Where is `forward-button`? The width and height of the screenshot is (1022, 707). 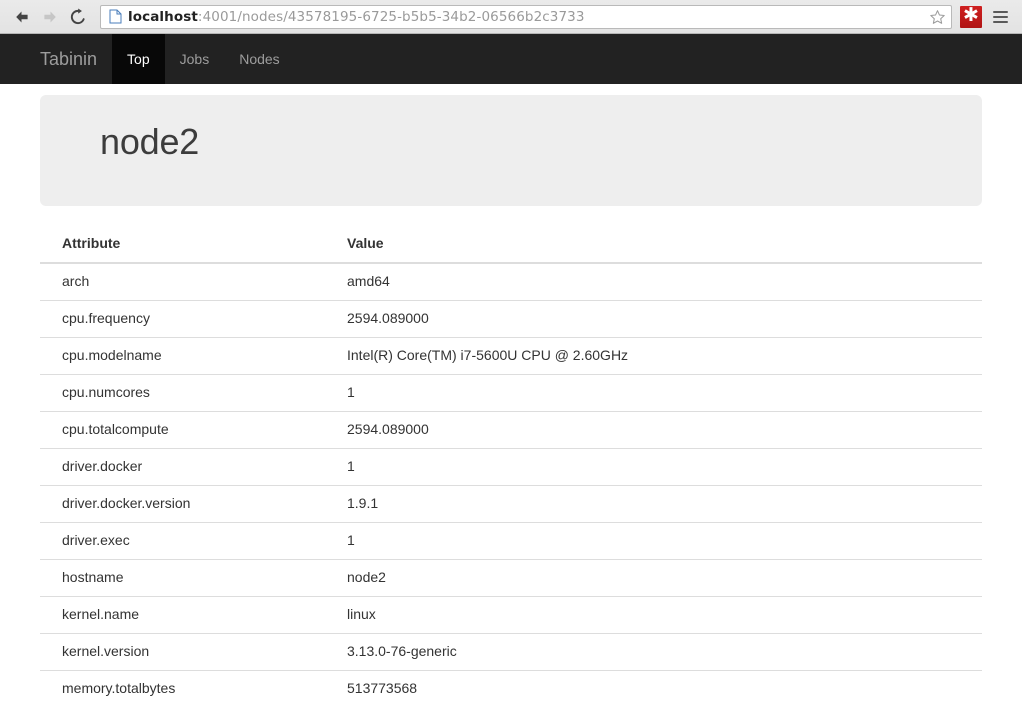
forward-button is located at coordinates (50, 17).